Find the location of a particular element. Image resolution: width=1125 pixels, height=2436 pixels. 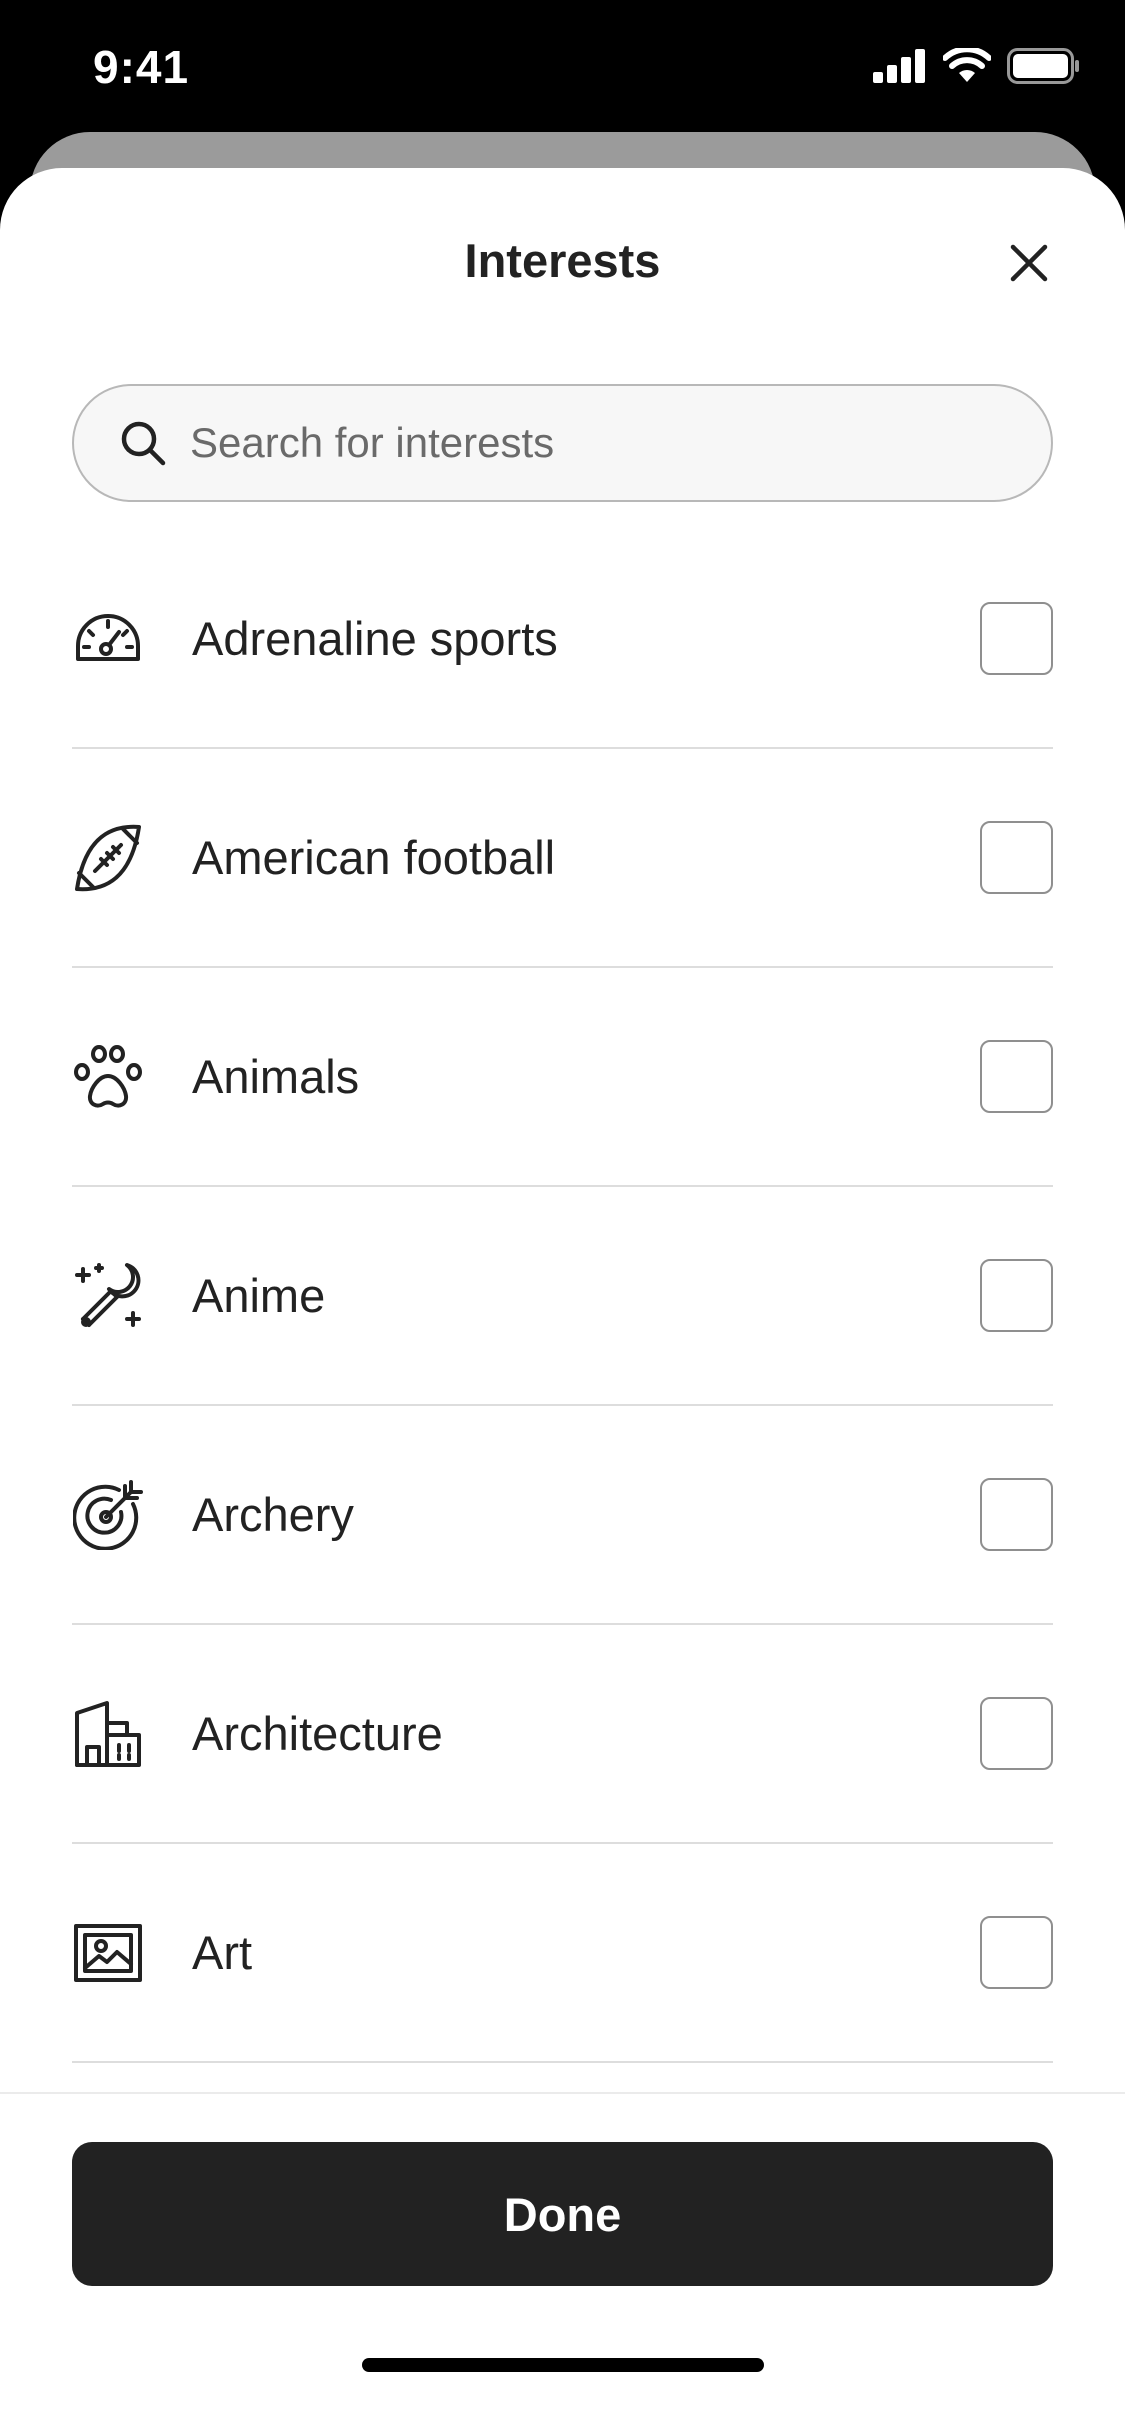

close-icon is located at coordinates (1029, 263).